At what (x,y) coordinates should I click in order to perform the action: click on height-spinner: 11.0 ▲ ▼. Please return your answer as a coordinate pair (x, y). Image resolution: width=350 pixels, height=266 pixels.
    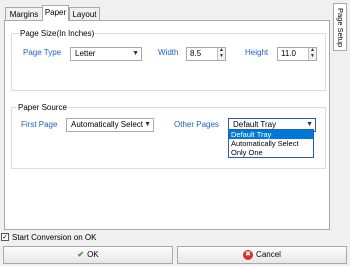
    Looking at the image, I should click on (297, 54).